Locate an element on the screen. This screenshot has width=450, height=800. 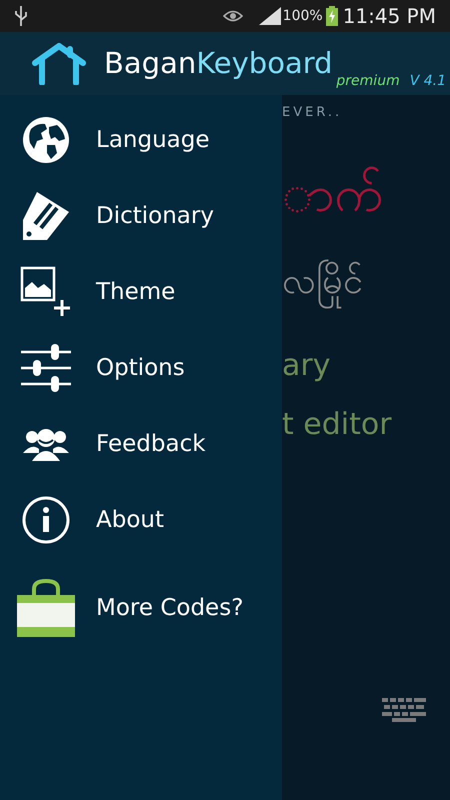
feature-text: ary is located at coordinates (306, 365).